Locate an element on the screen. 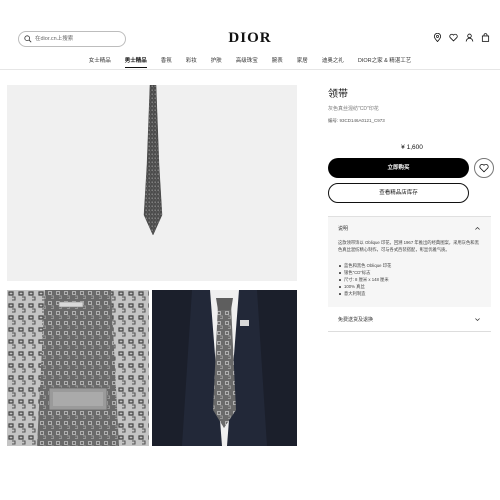 This screenshot has width=500, height=500. shipping-label: 免费送货及退换 is located at coordinates (356, 320).